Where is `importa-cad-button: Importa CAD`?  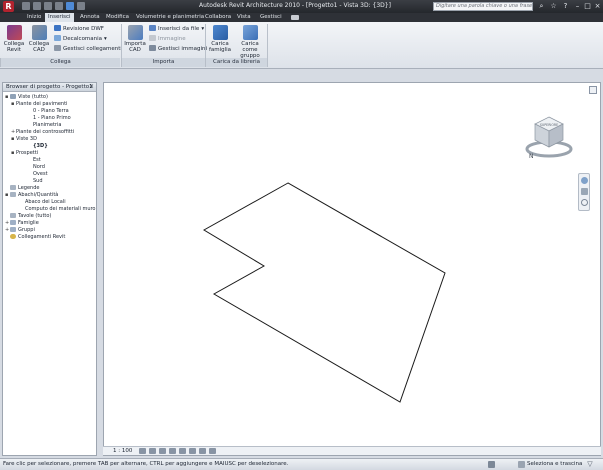 importa-cad-button: Importa CAD is located at coordinates (135, 39).